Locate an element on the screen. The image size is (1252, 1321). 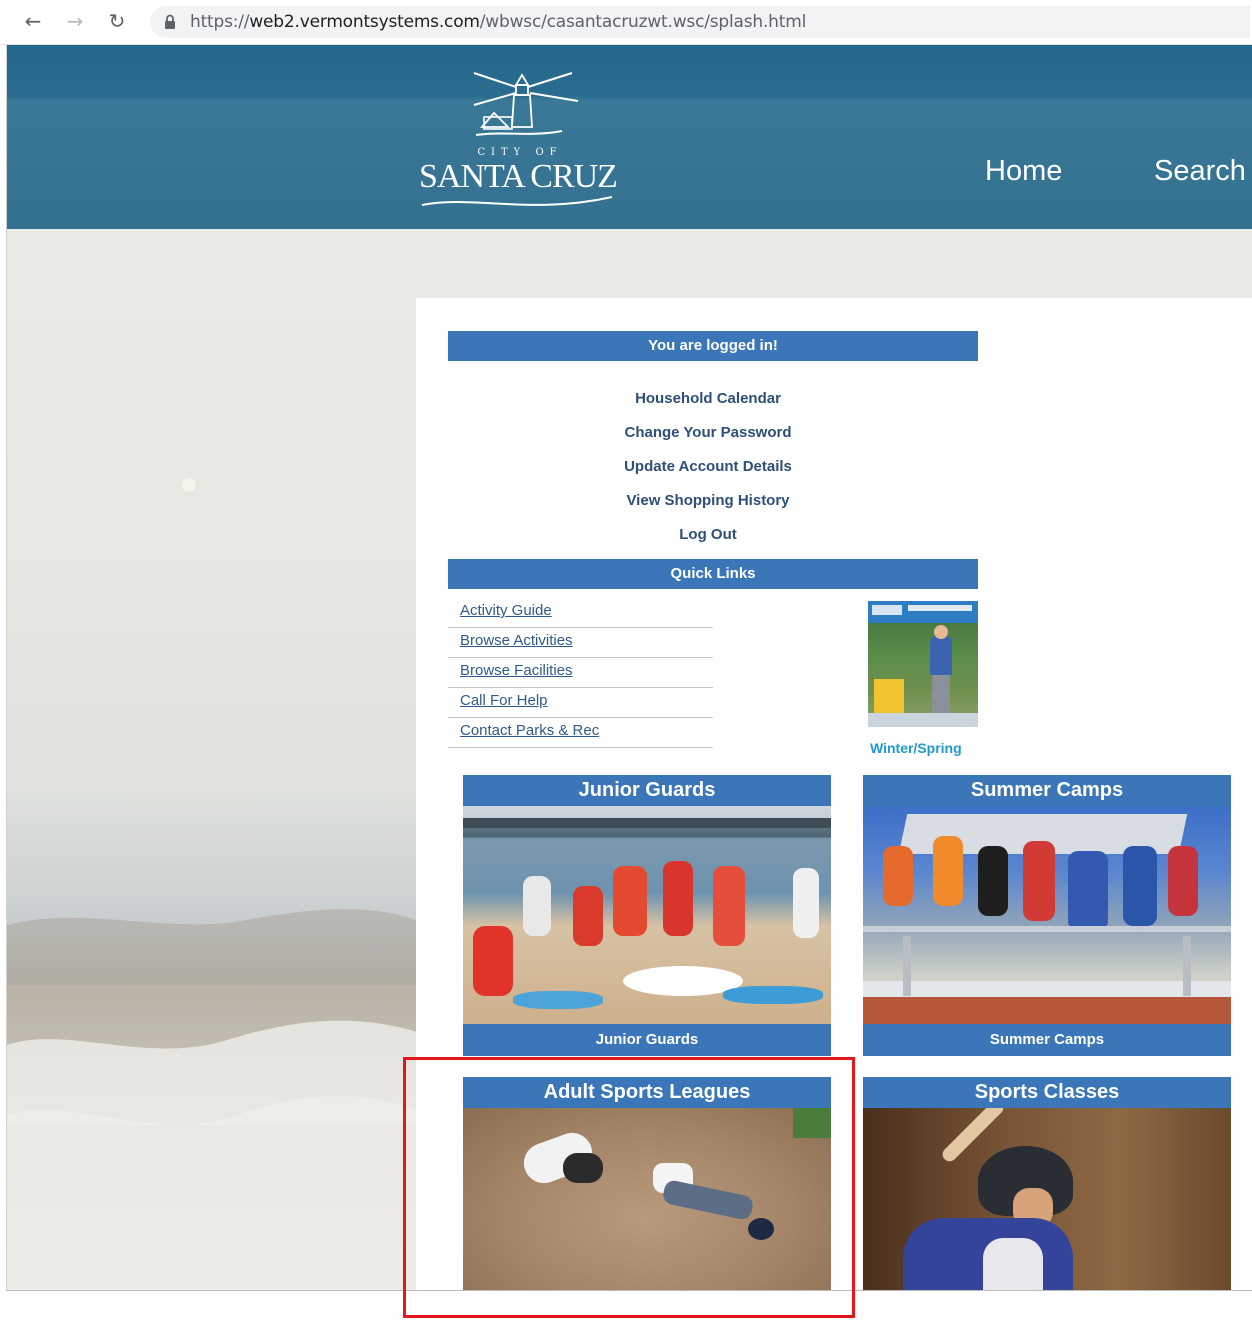
summer-camps-photo is located at coordinates (1047, 915).